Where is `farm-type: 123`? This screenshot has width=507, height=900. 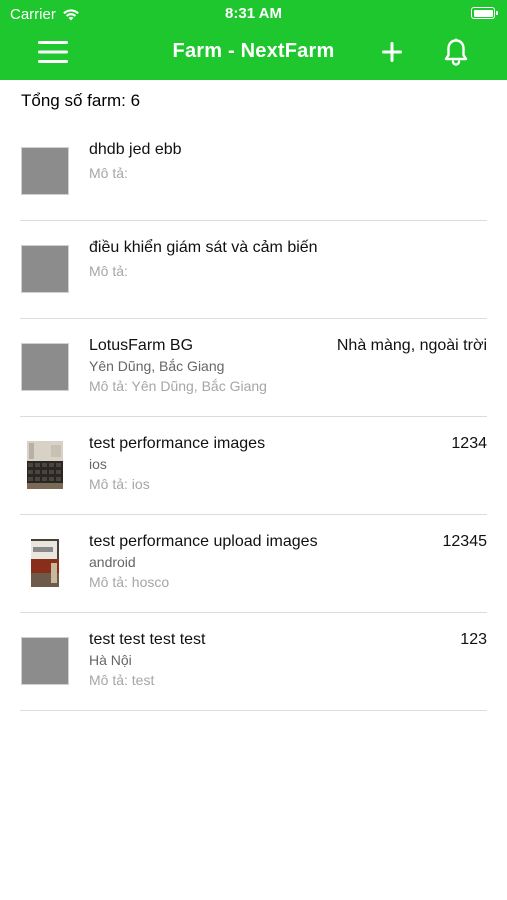
farm-type: 123 is located at coordinates (473, 639).